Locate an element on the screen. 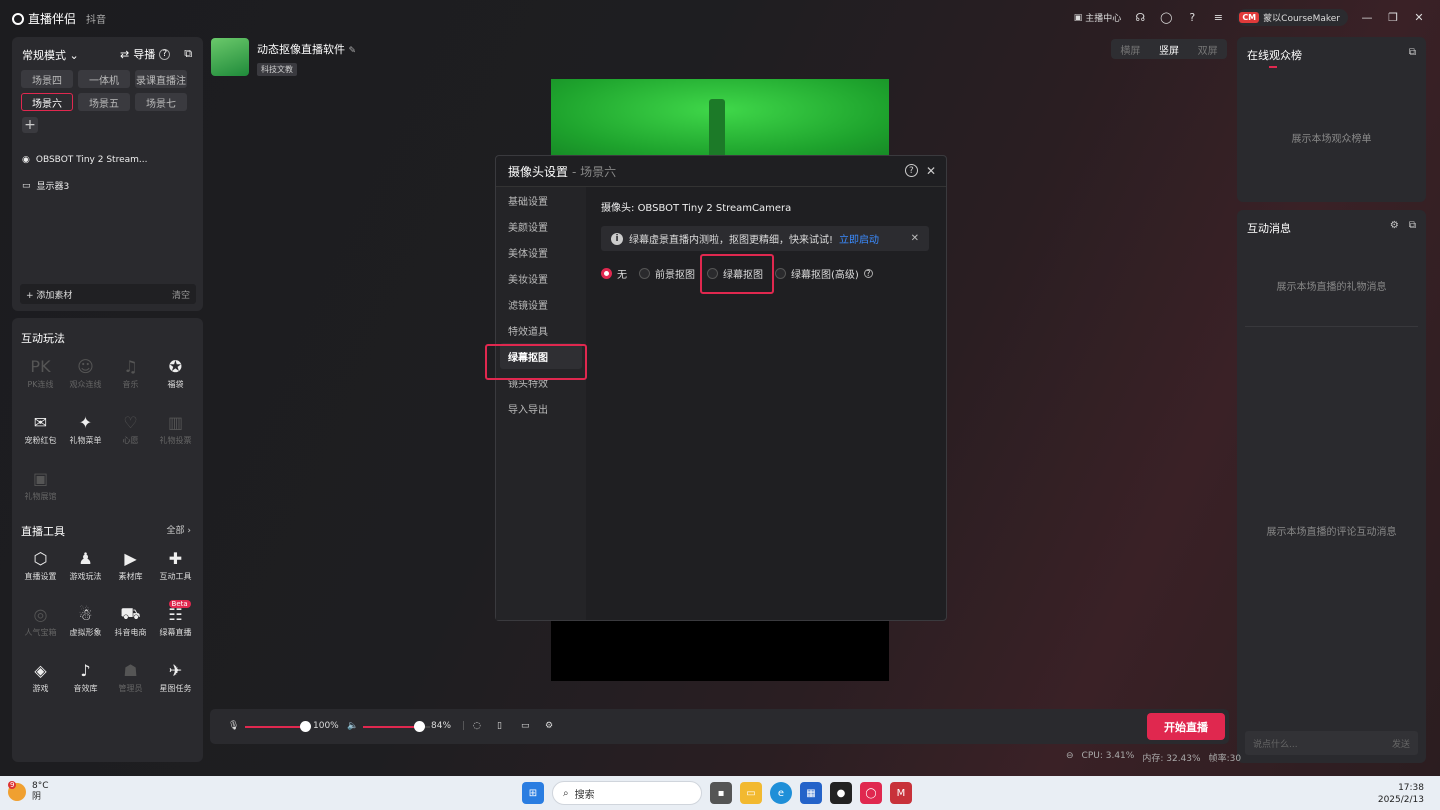 The width and height of the screenshot is (1440, 810). tool-item: ⬡ 直播设置 is located at coordinates (40, 574).